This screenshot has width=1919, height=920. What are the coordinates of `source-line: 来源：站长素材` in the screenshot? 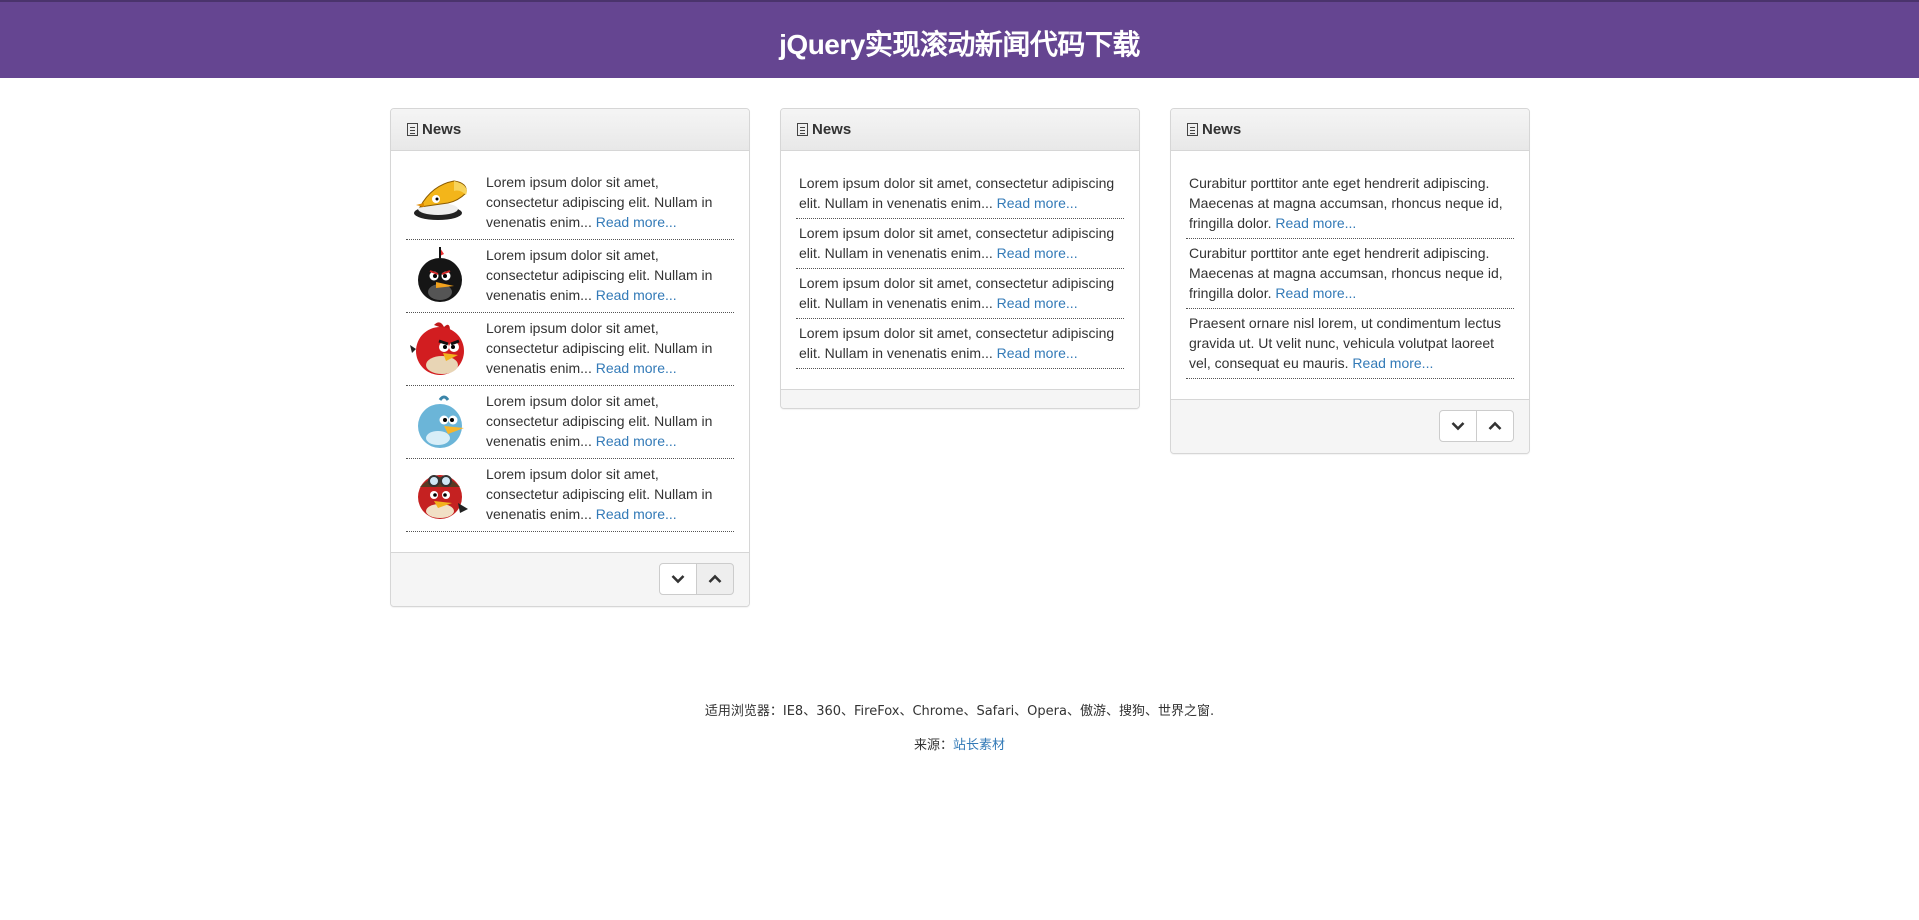 It's located at (959, 743).